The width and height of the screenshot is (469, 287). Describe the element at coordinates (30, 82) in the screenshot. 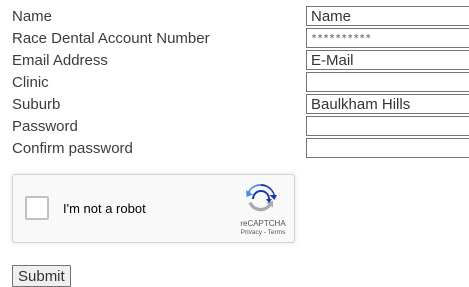

I see `clinic-label: Clinic` at that location.